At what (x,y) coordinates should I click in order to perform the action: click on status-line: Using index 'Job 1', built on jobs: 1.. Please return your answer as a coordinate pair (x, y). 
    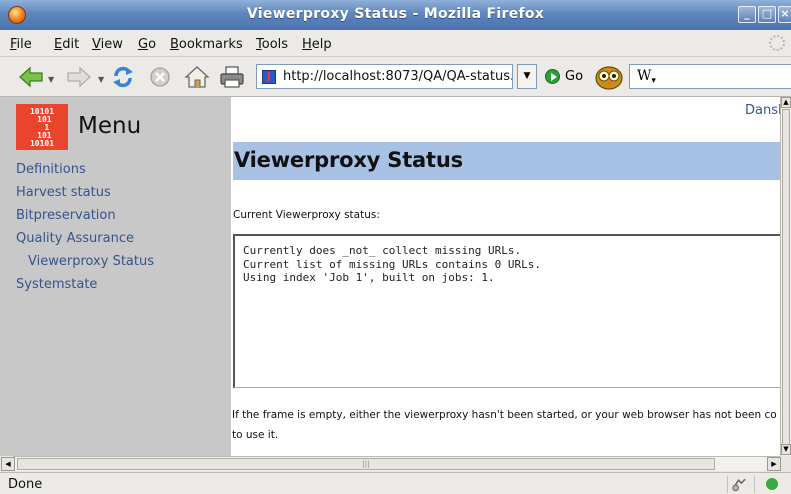
    Looking at the image, I should click on (369, 277).